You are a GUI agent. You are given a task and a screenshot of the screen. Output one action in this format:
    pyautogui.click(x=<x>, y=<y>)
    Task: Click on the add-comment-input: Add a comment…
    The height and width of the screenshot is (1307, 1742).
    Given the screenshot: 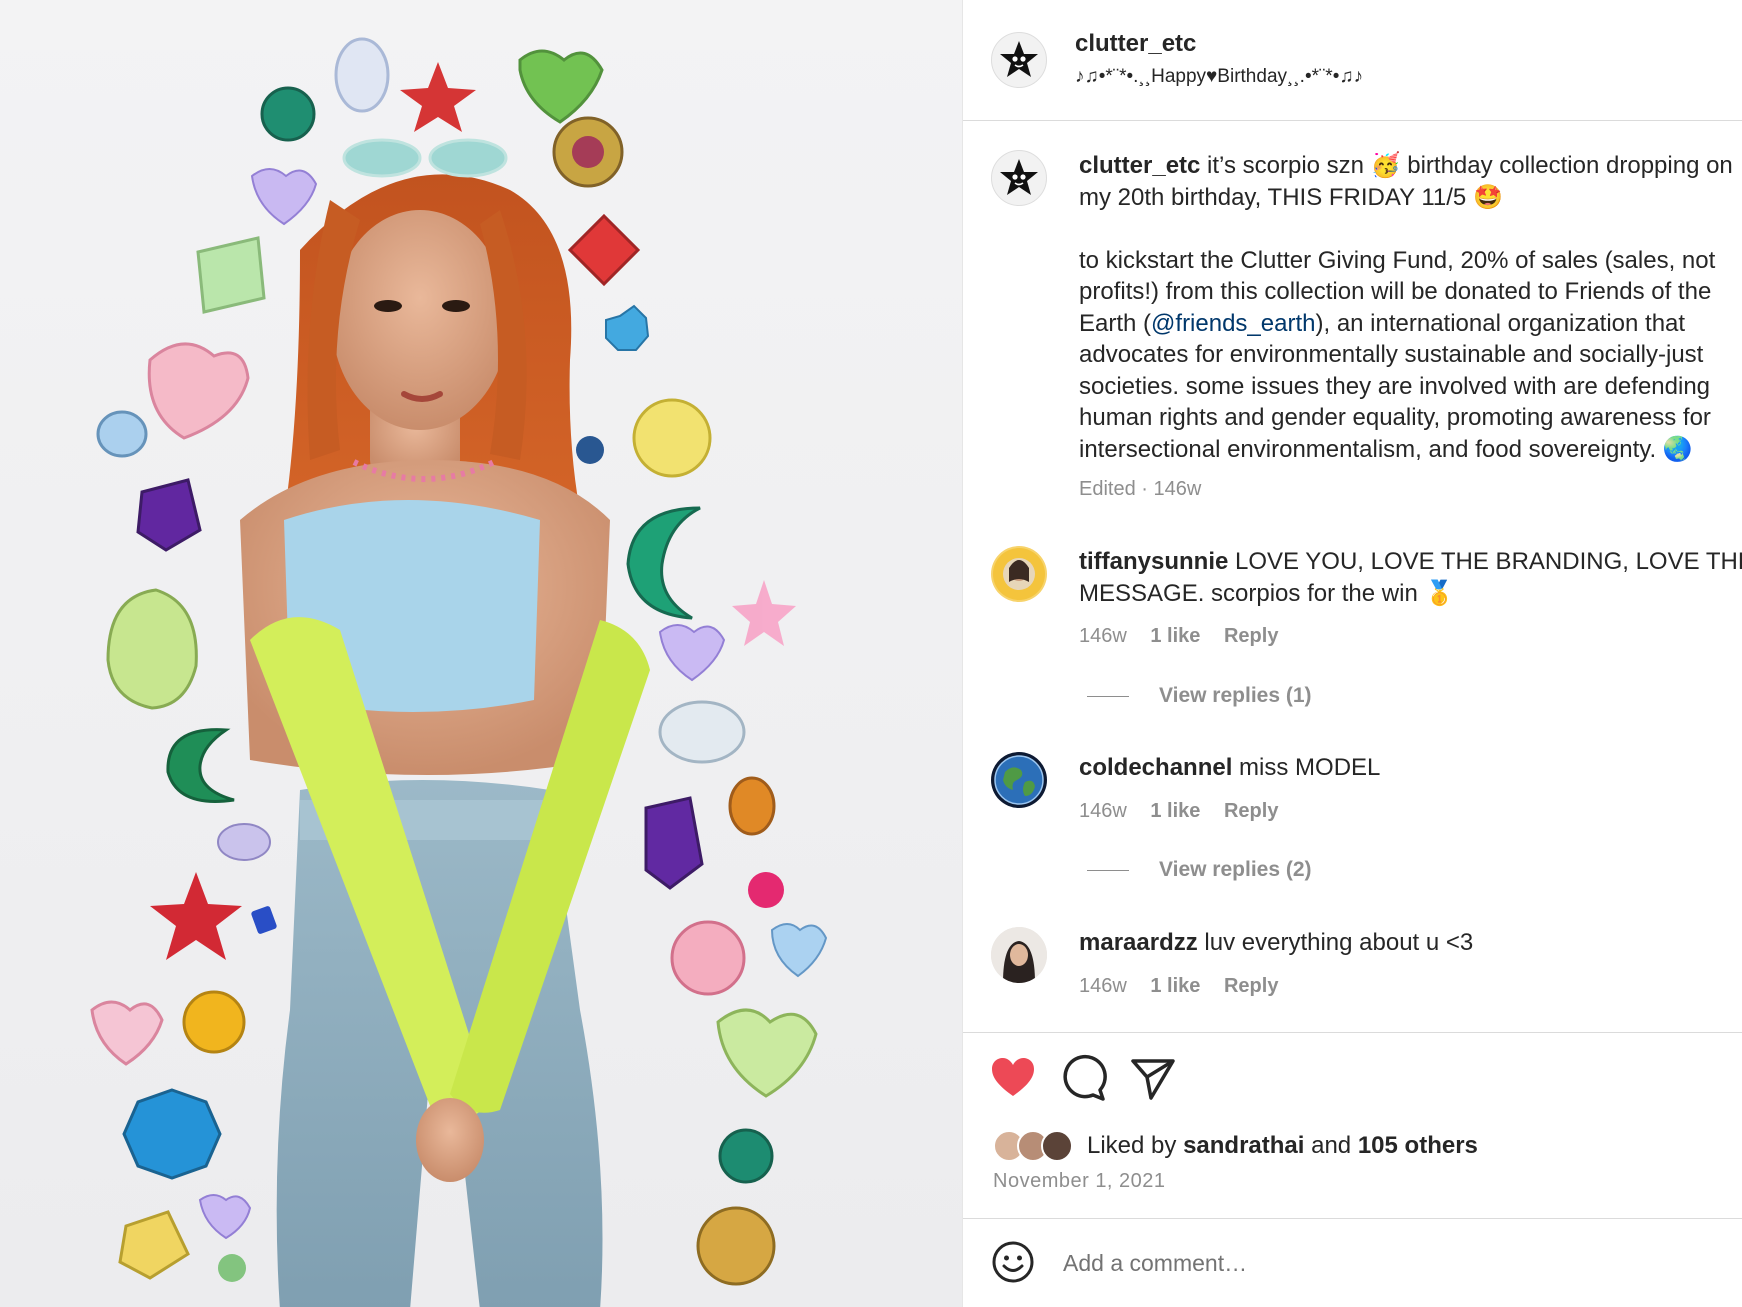 What is the action you would take?
    pyautogui.click(x=1155, y=1263)
    